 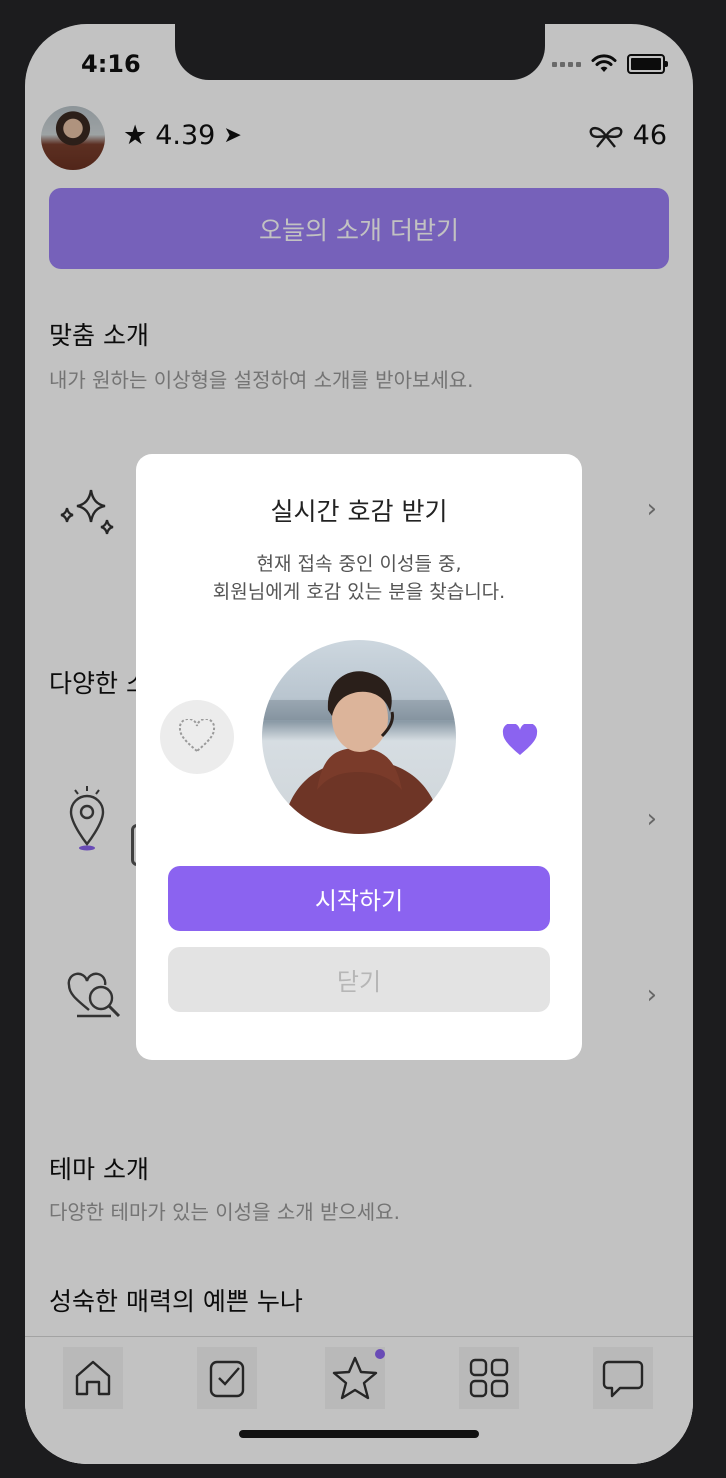 What do you see at coordinates (359, 511) in the screenshot?
I see `modal-title: 실시간 호감 받기` at bounding box center [359, 511].